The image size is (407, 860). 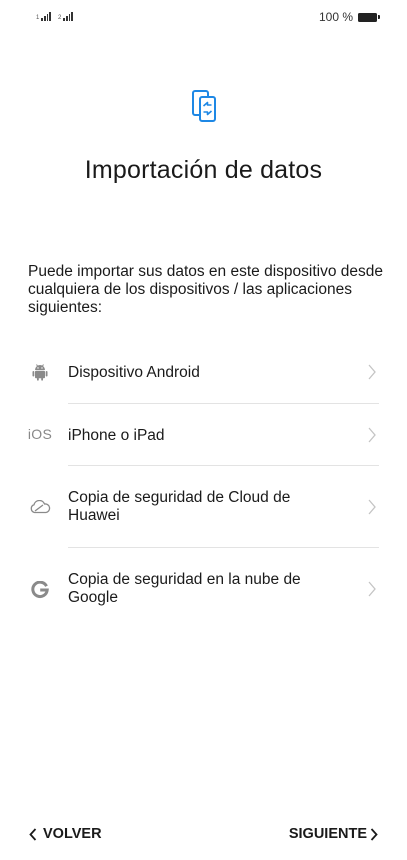 I want to click on option-google-backup: Copia de seguridad en la nube de Google, so click(x=203, y=589).